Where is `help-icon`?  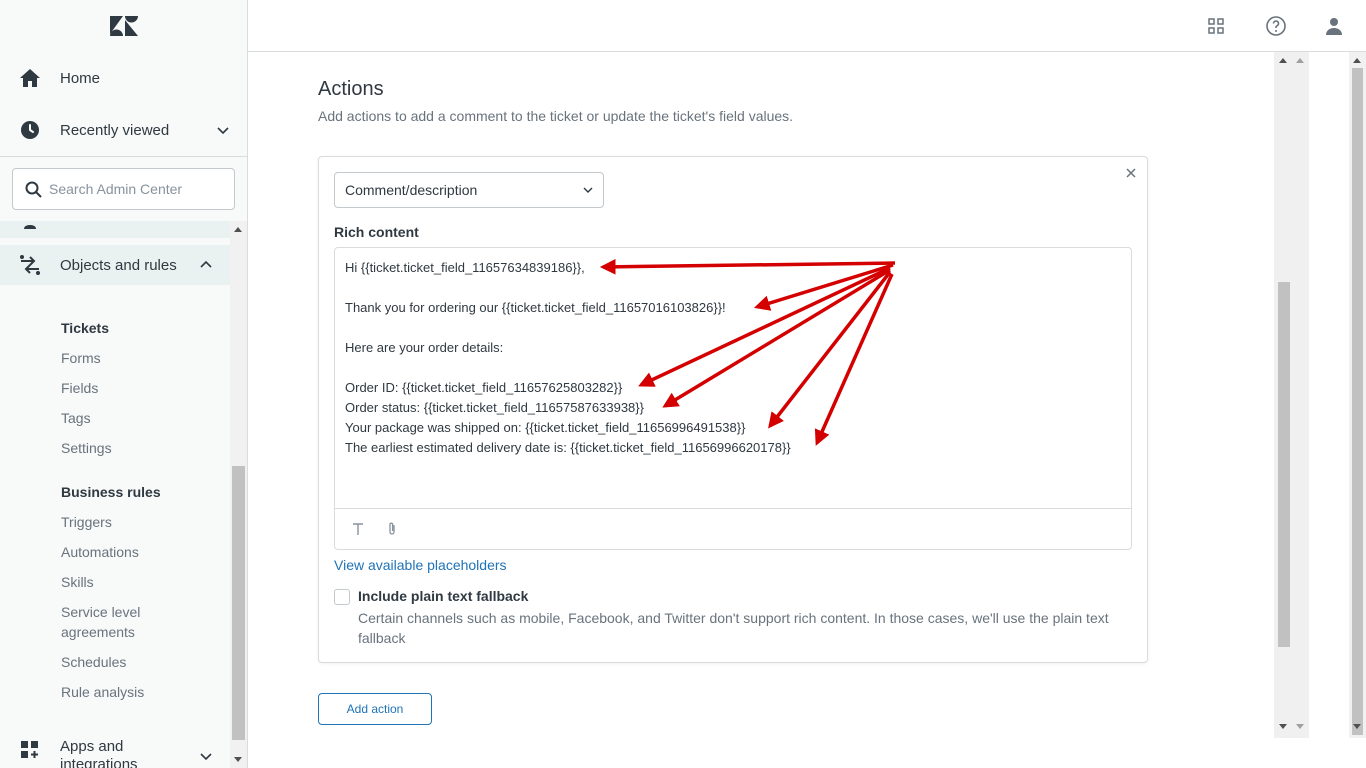
help-icon is located at coordinates (1276, 26).